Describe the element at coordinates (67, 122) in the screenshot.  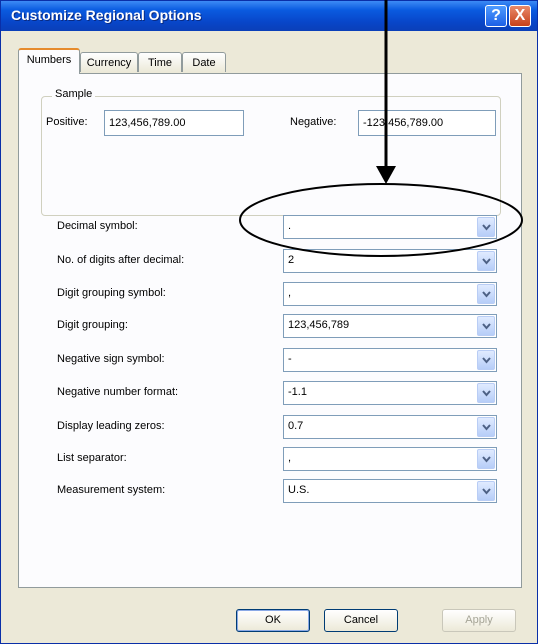
I see `positive-label: Positive:` at that location.